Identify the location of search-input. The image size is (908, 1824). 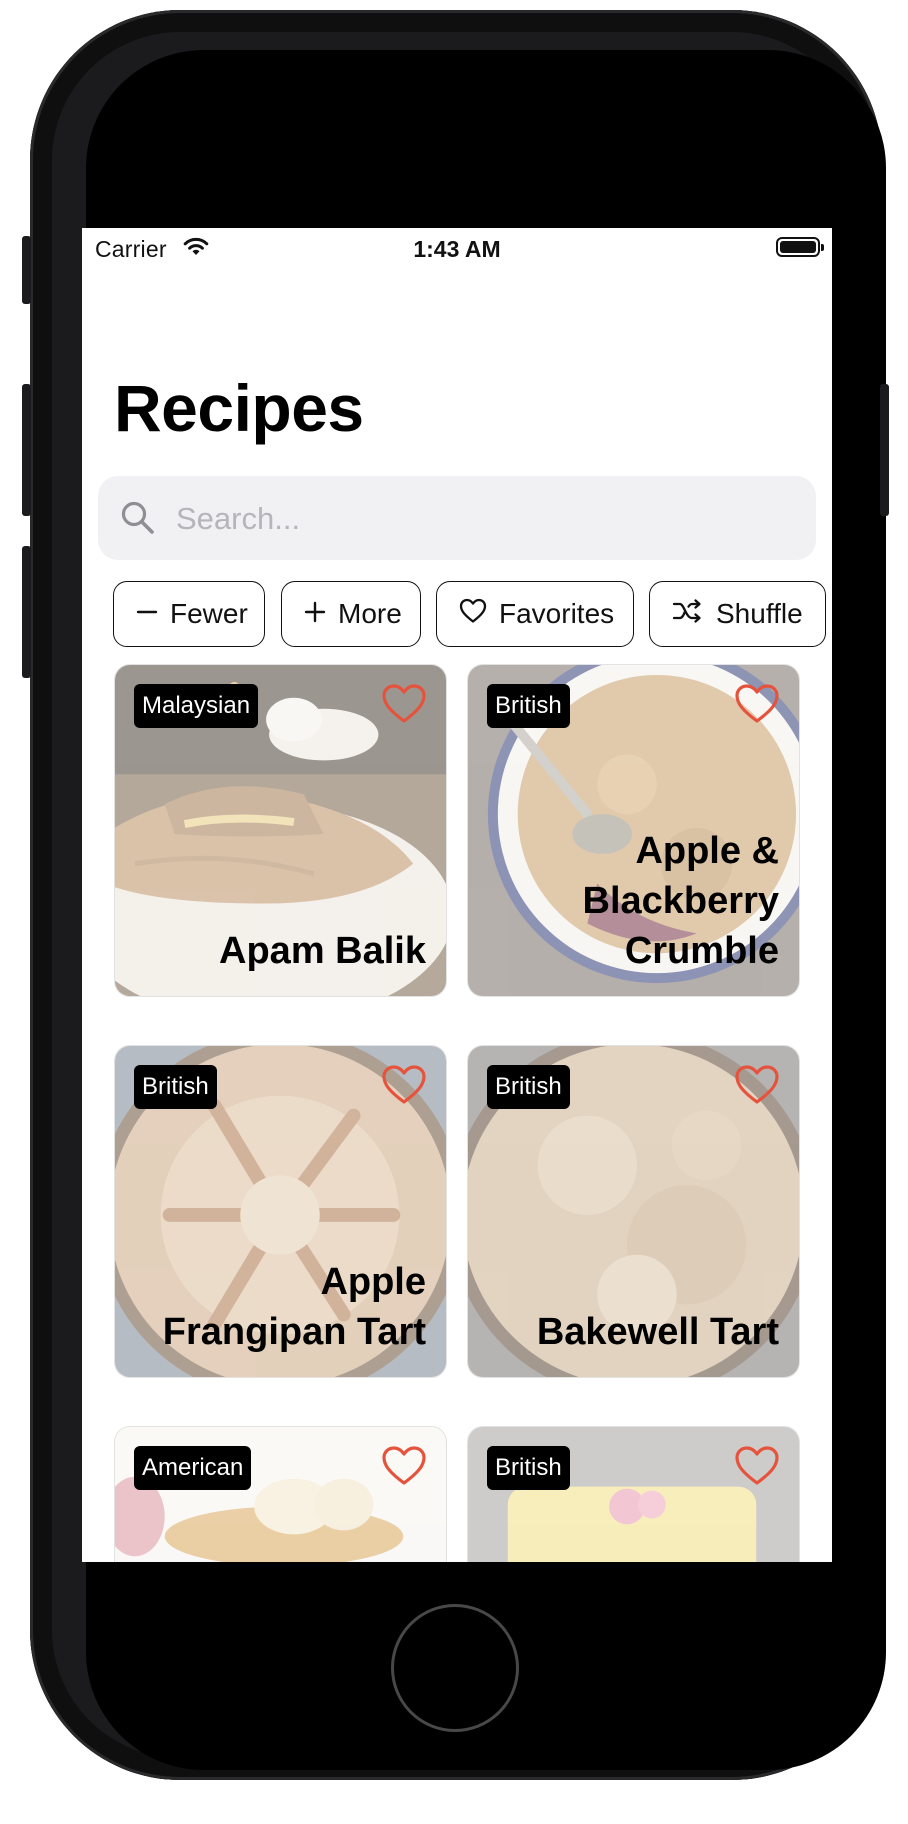
(481, 519).